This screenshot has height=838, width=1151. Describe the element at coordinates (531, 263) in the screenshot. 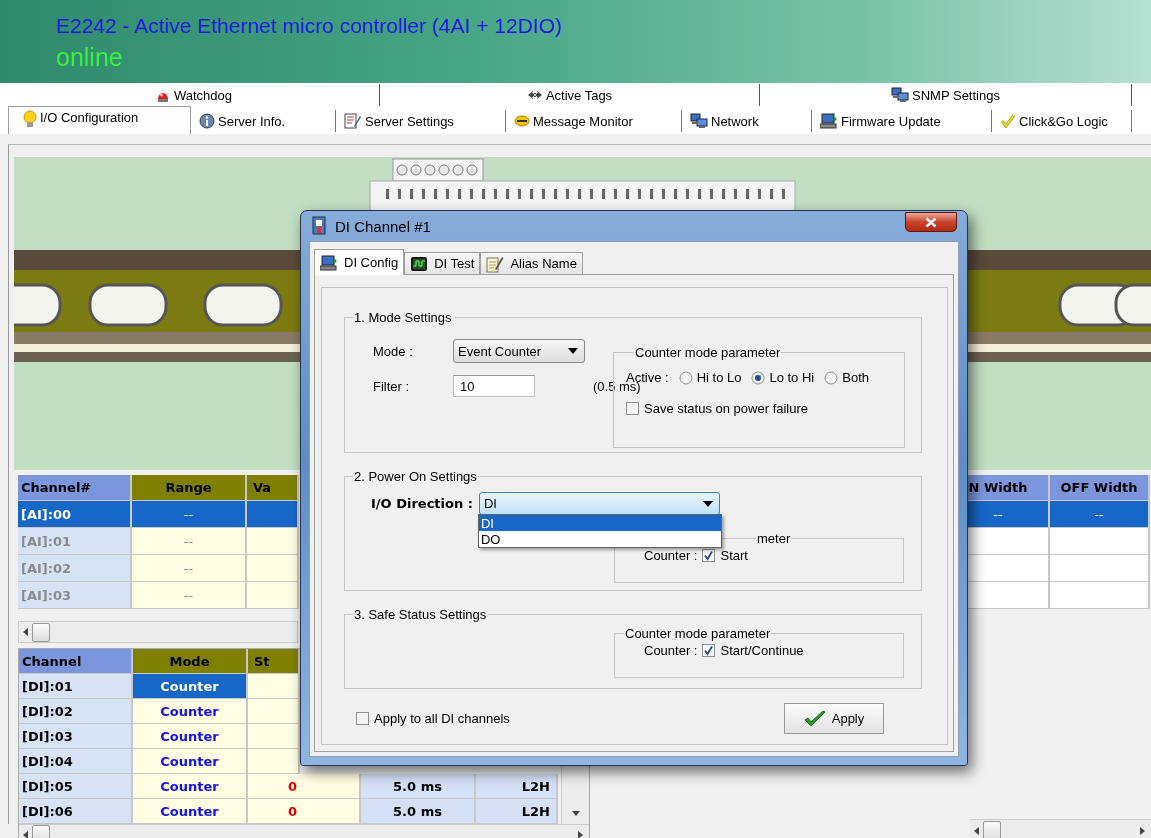

I see `tab: Alias Name` at that location.